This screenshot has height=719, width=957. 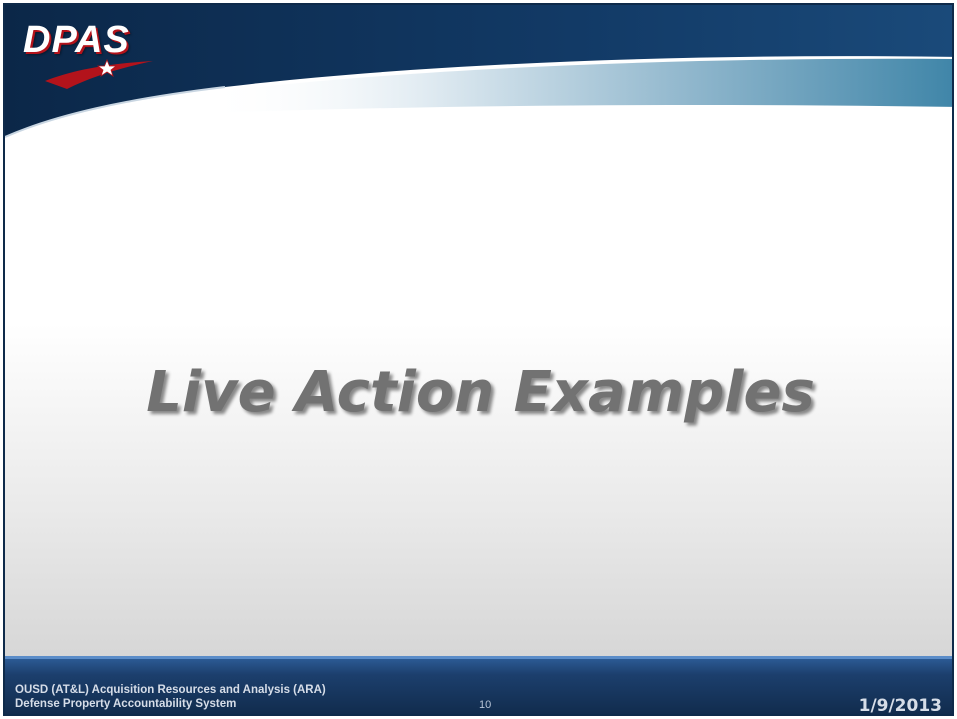 What do you see at coordinates (478, 657) in the screenshot?
I see `footer-divider` at bounding box center [478, 657].